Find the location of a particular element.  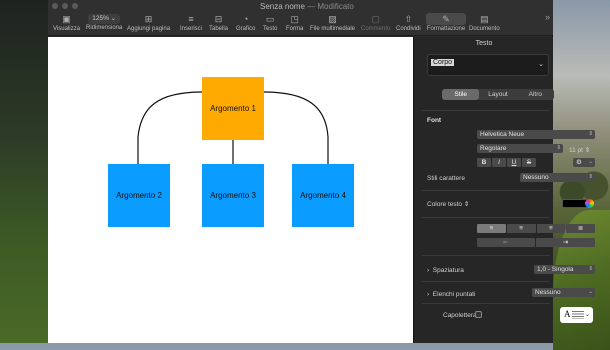

add-page-icon: ⊞ is located at coordinates (148, 19).